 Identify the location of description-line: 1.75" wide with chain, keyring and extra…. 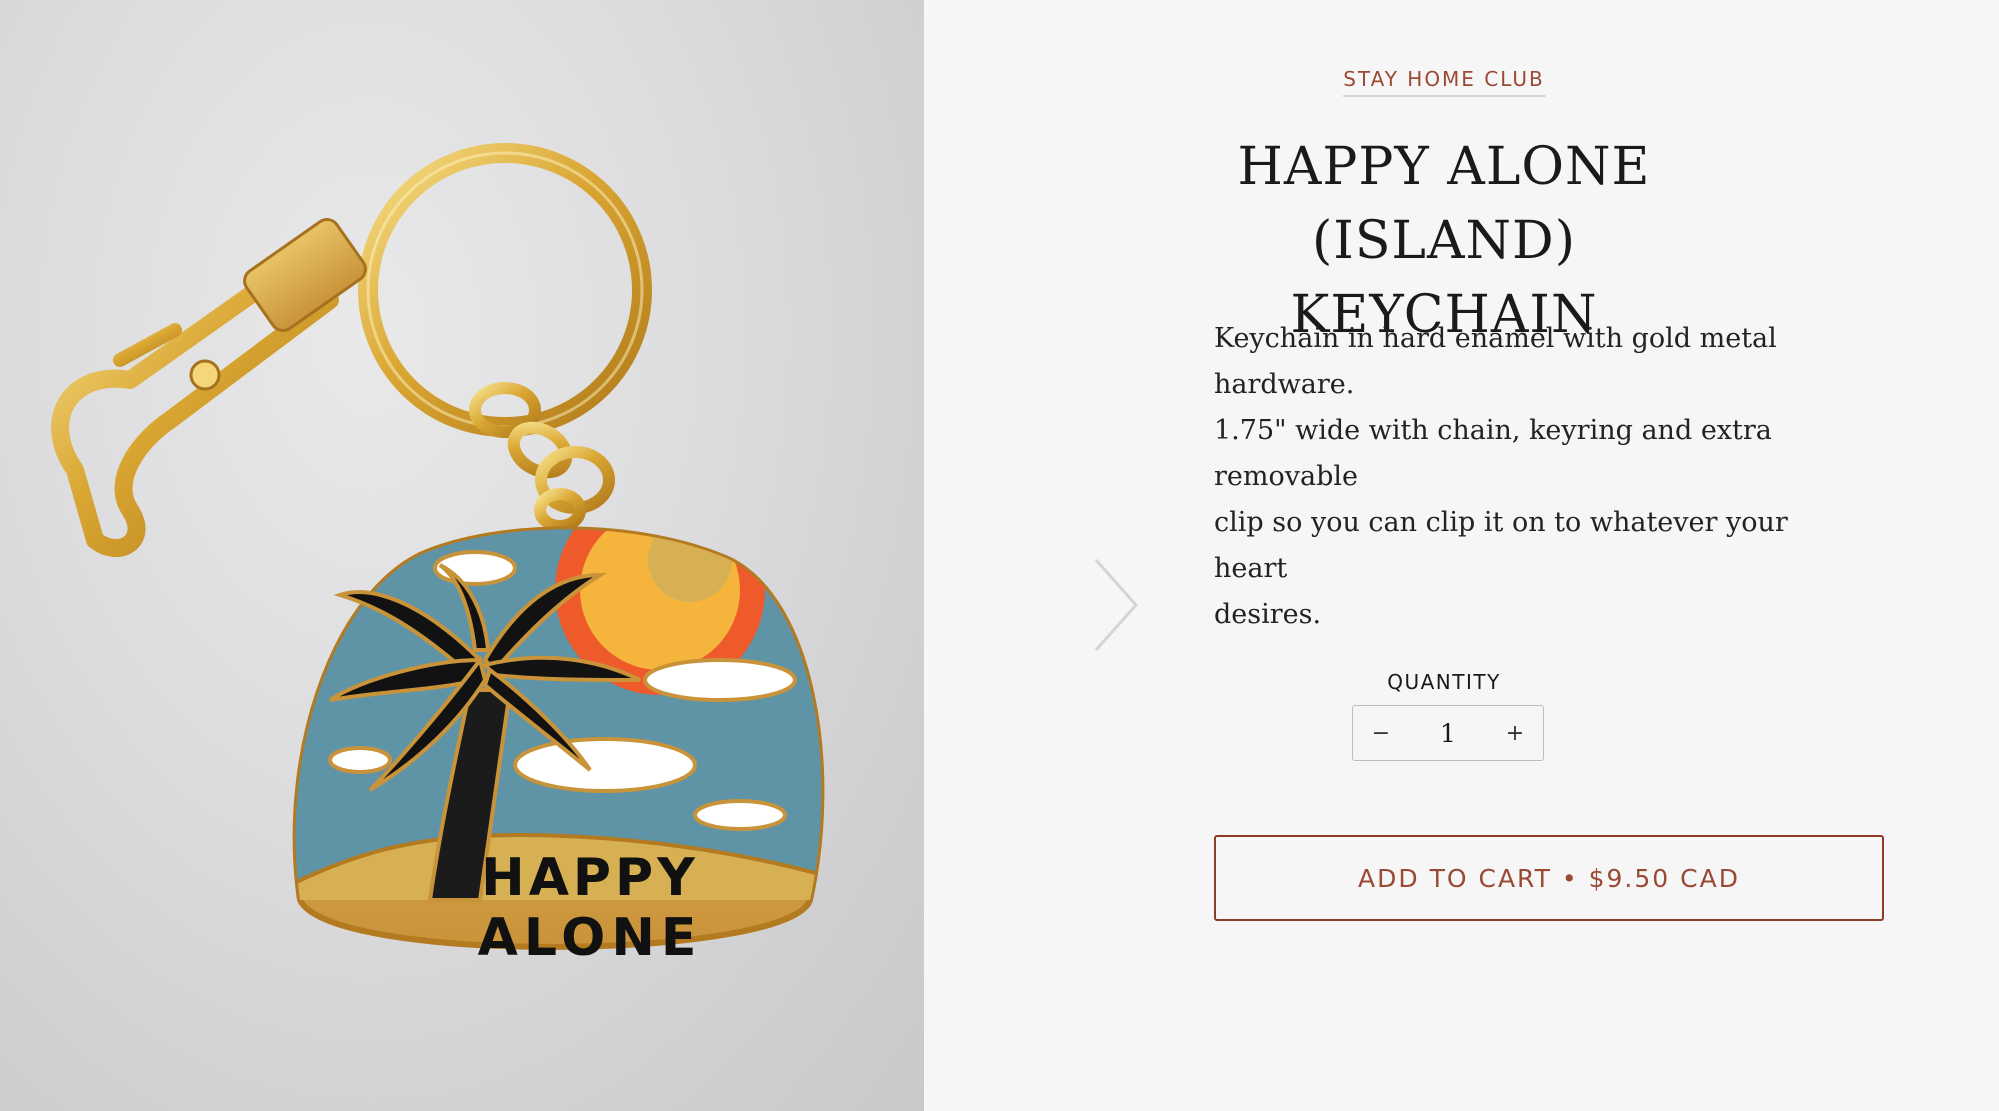
(1493, 453).